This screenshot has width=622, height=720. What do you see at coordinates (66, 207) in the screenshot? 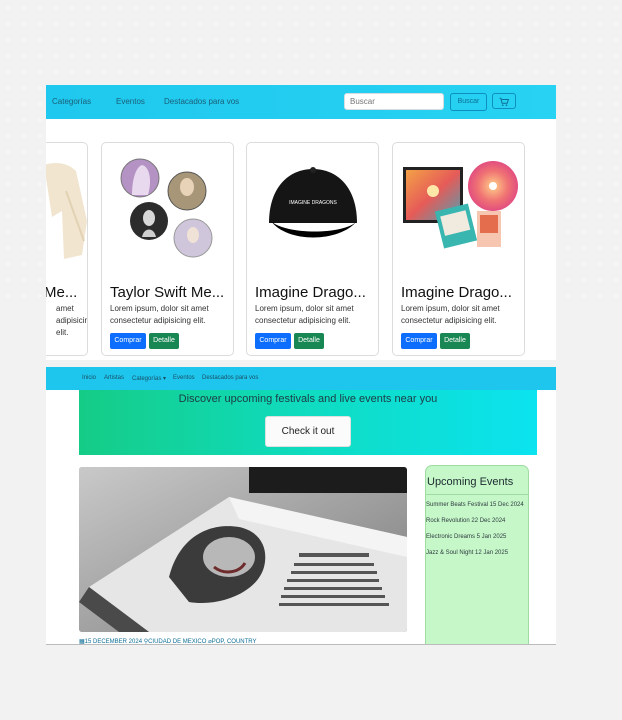
I see `sweatshirt-image` at bounding box center [66, 207].